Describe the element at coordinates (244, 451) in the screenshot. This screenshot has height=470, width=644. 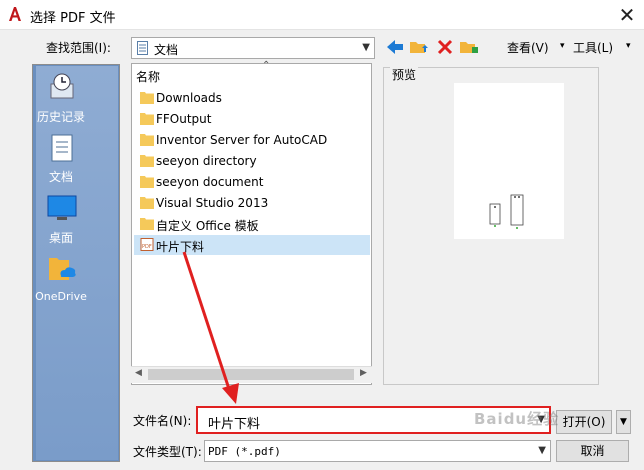
I see `filetype-value: PDF (*.pdf)` at that location.